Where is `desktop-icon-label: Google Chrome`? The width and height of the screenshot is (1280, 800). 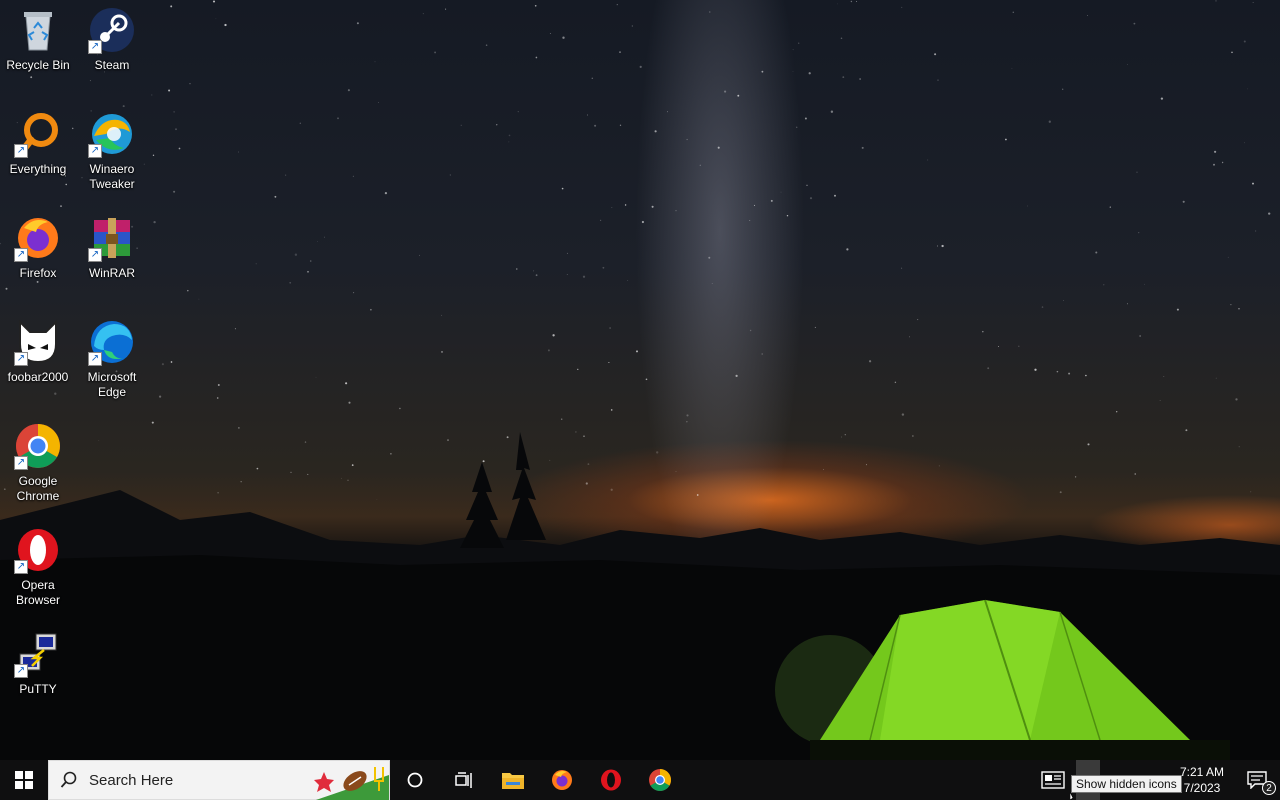
desktop-icon-label: Google Chrome is located at coordinates (38, 488).